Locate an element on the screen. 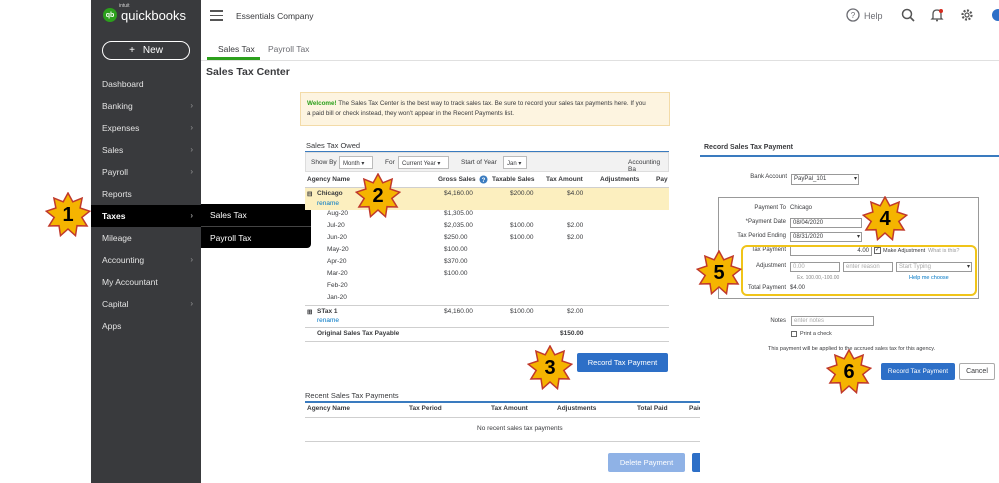 Image resolution: width=999 pixels, height=483 pixels. info-icon: ? is located at coordinates (483, 180).